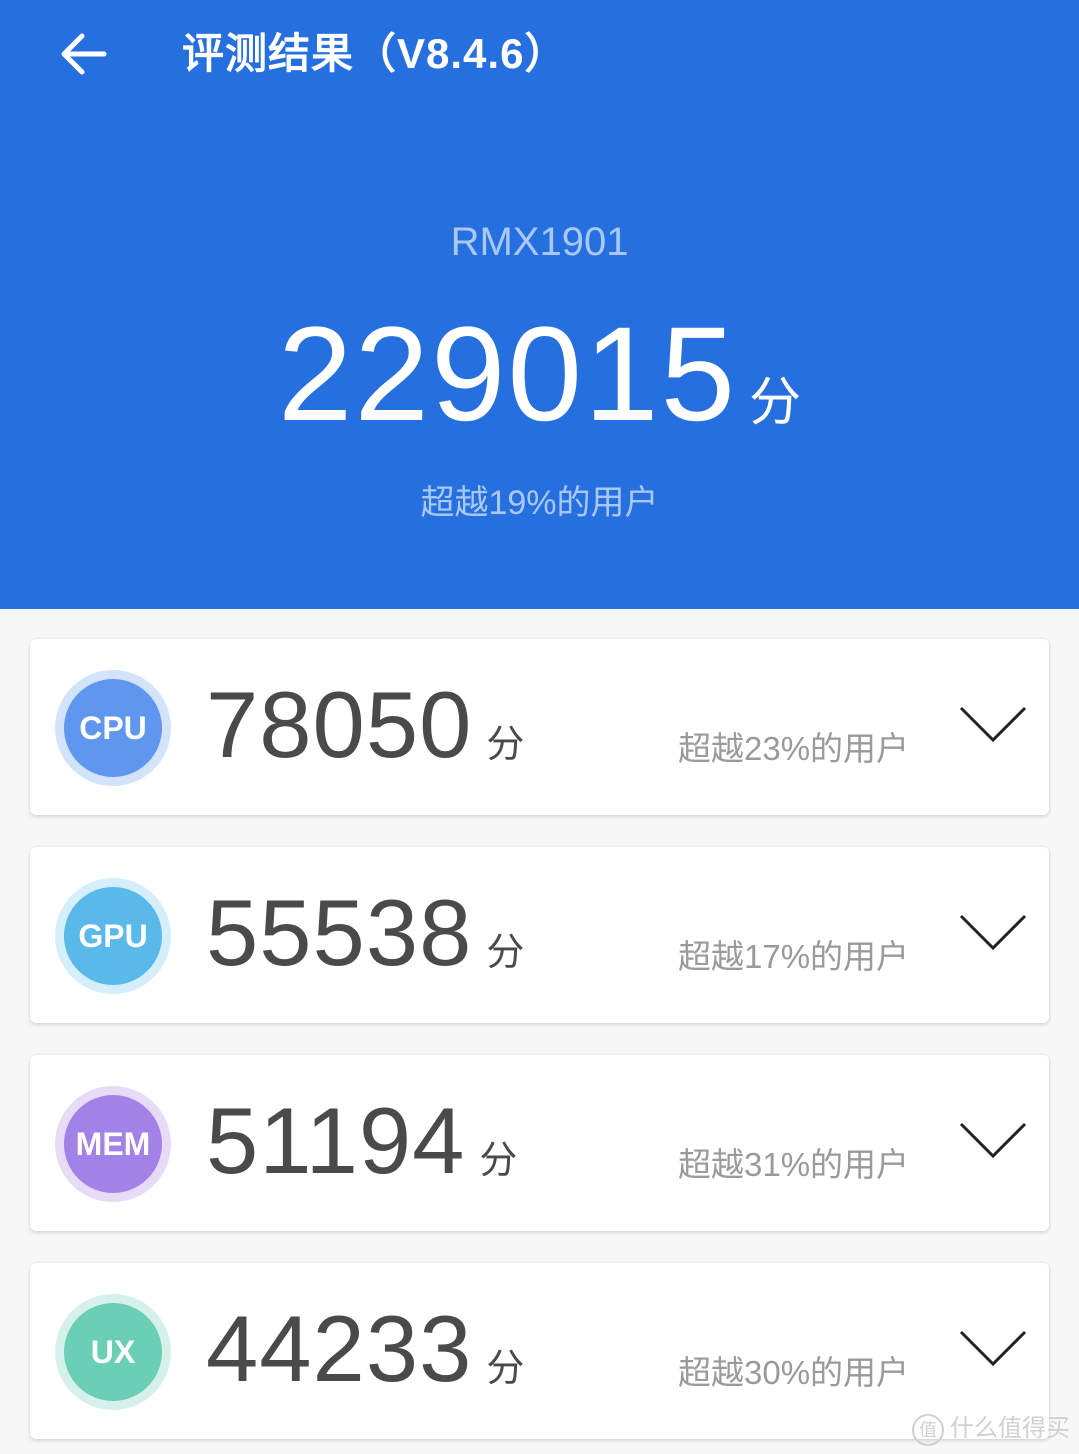 Image resolution: width=1079 pixels, height=1454 pixels. I want to click on category-rank-text: 超越23%的用户, so click(794, 748).